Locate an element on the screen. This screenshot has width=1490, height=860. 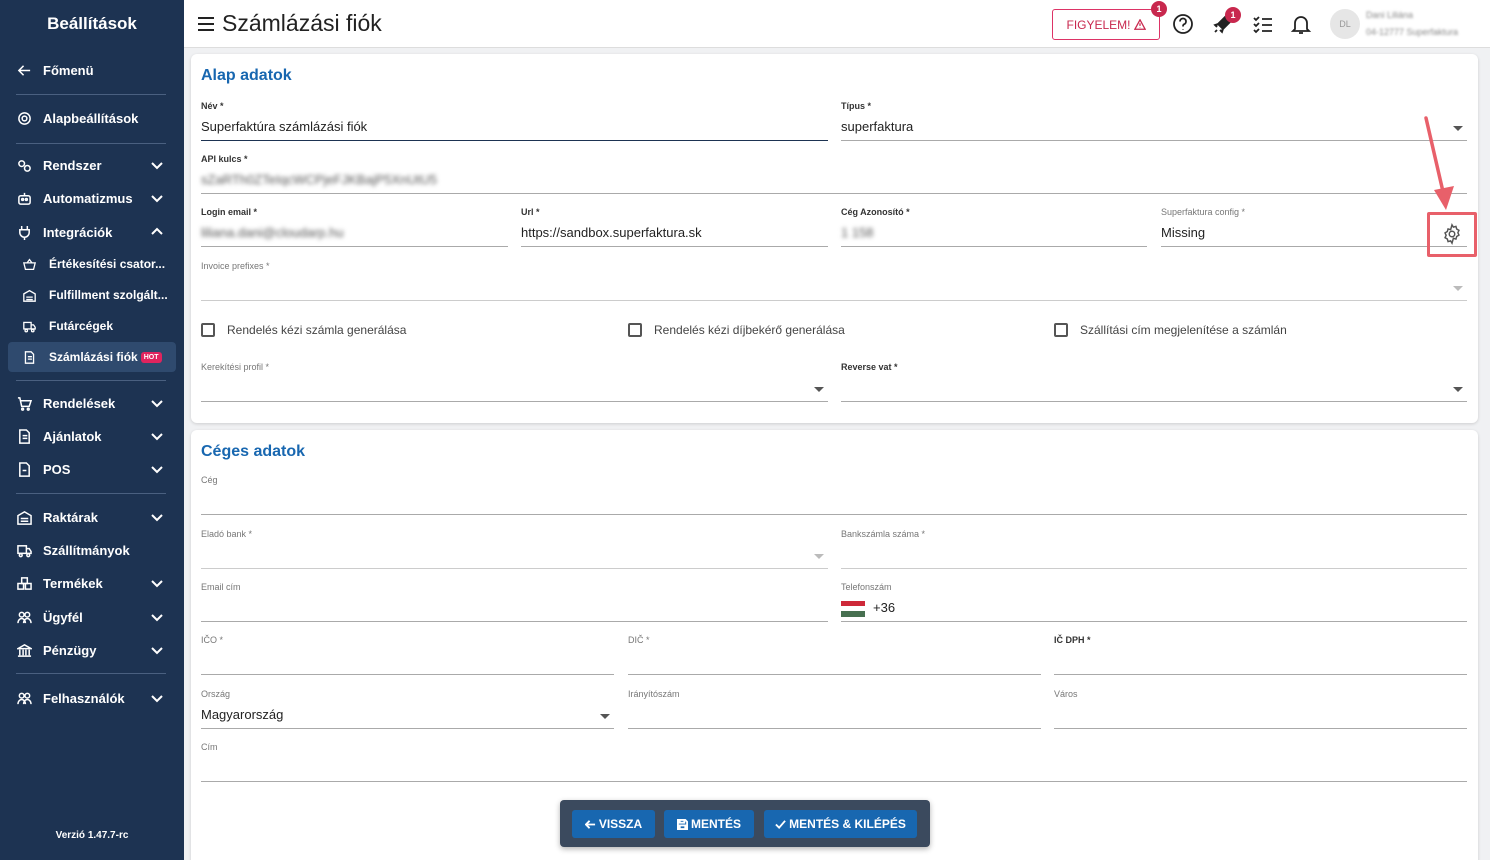
field-label: Cég Azonosító * is located at coordinates (875, 212).